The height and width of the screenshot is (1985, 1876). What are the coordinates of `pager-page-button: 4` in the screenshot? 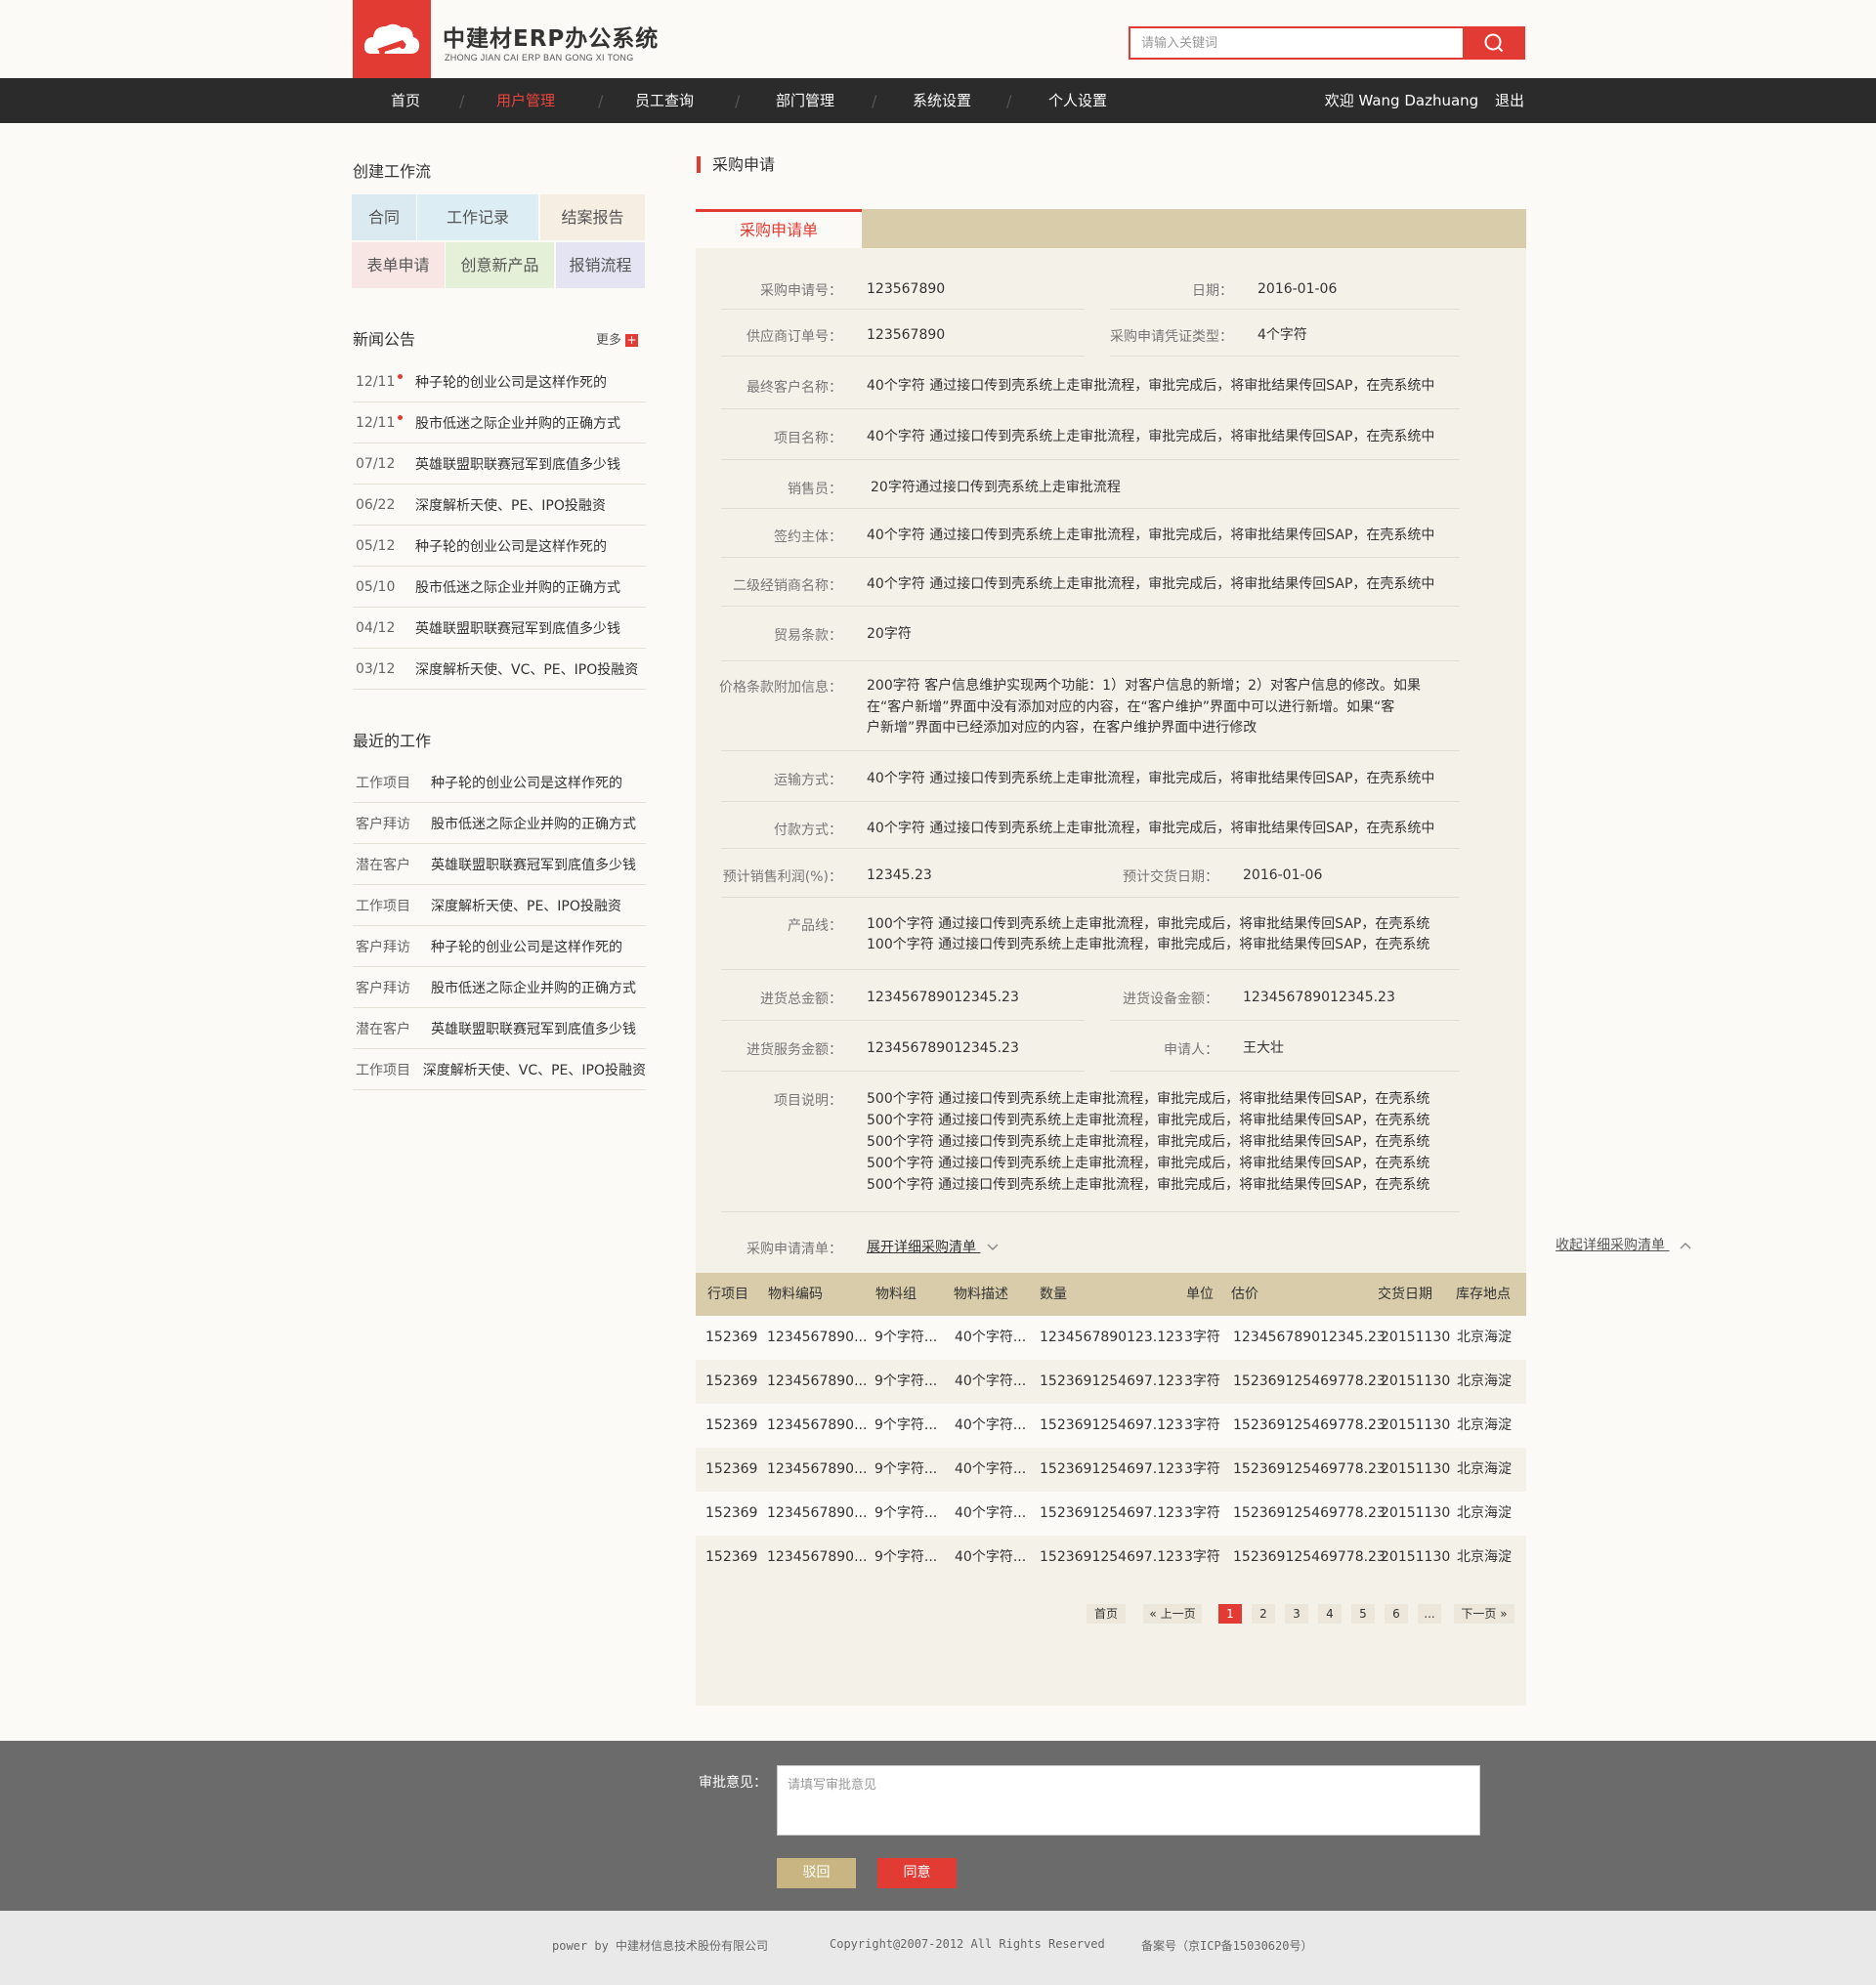 It's located at (1330, 1614).